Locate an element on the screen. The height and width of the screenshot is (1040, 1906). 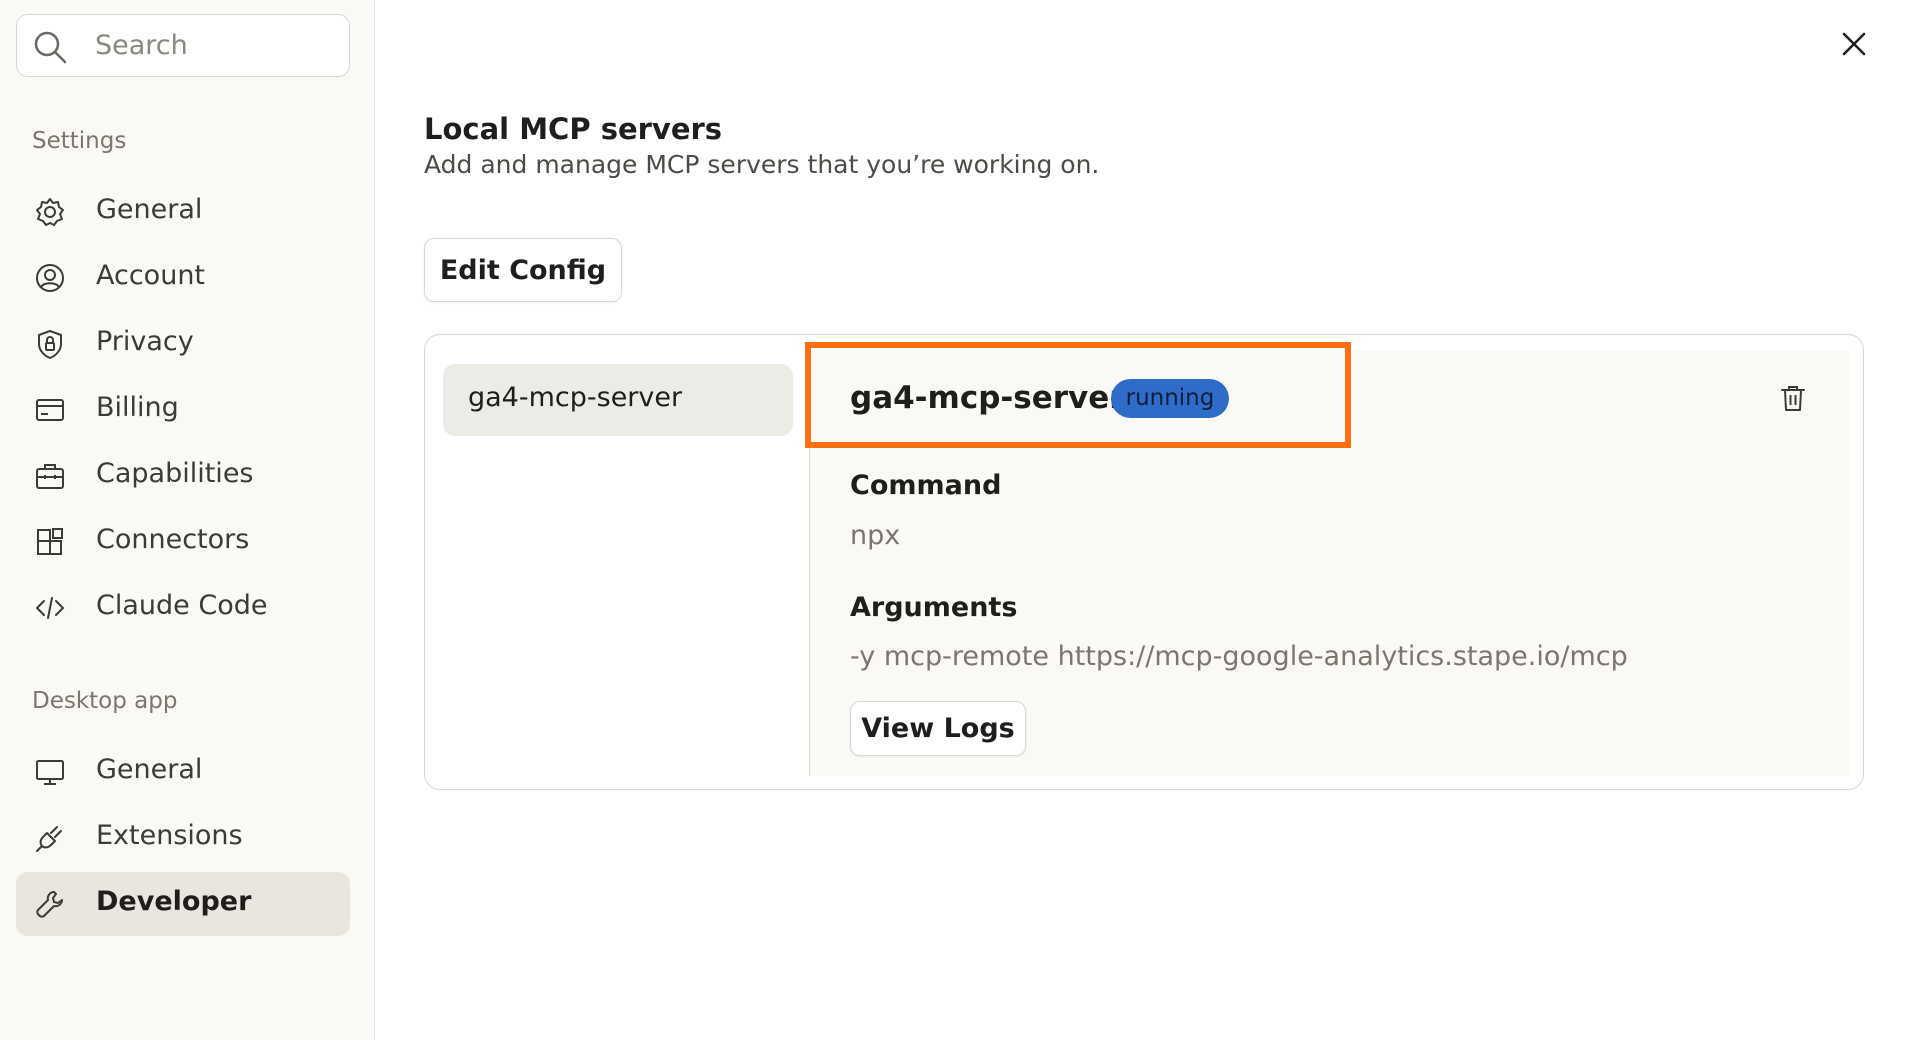
user-circle-icon is located at coordinates (50, 278).